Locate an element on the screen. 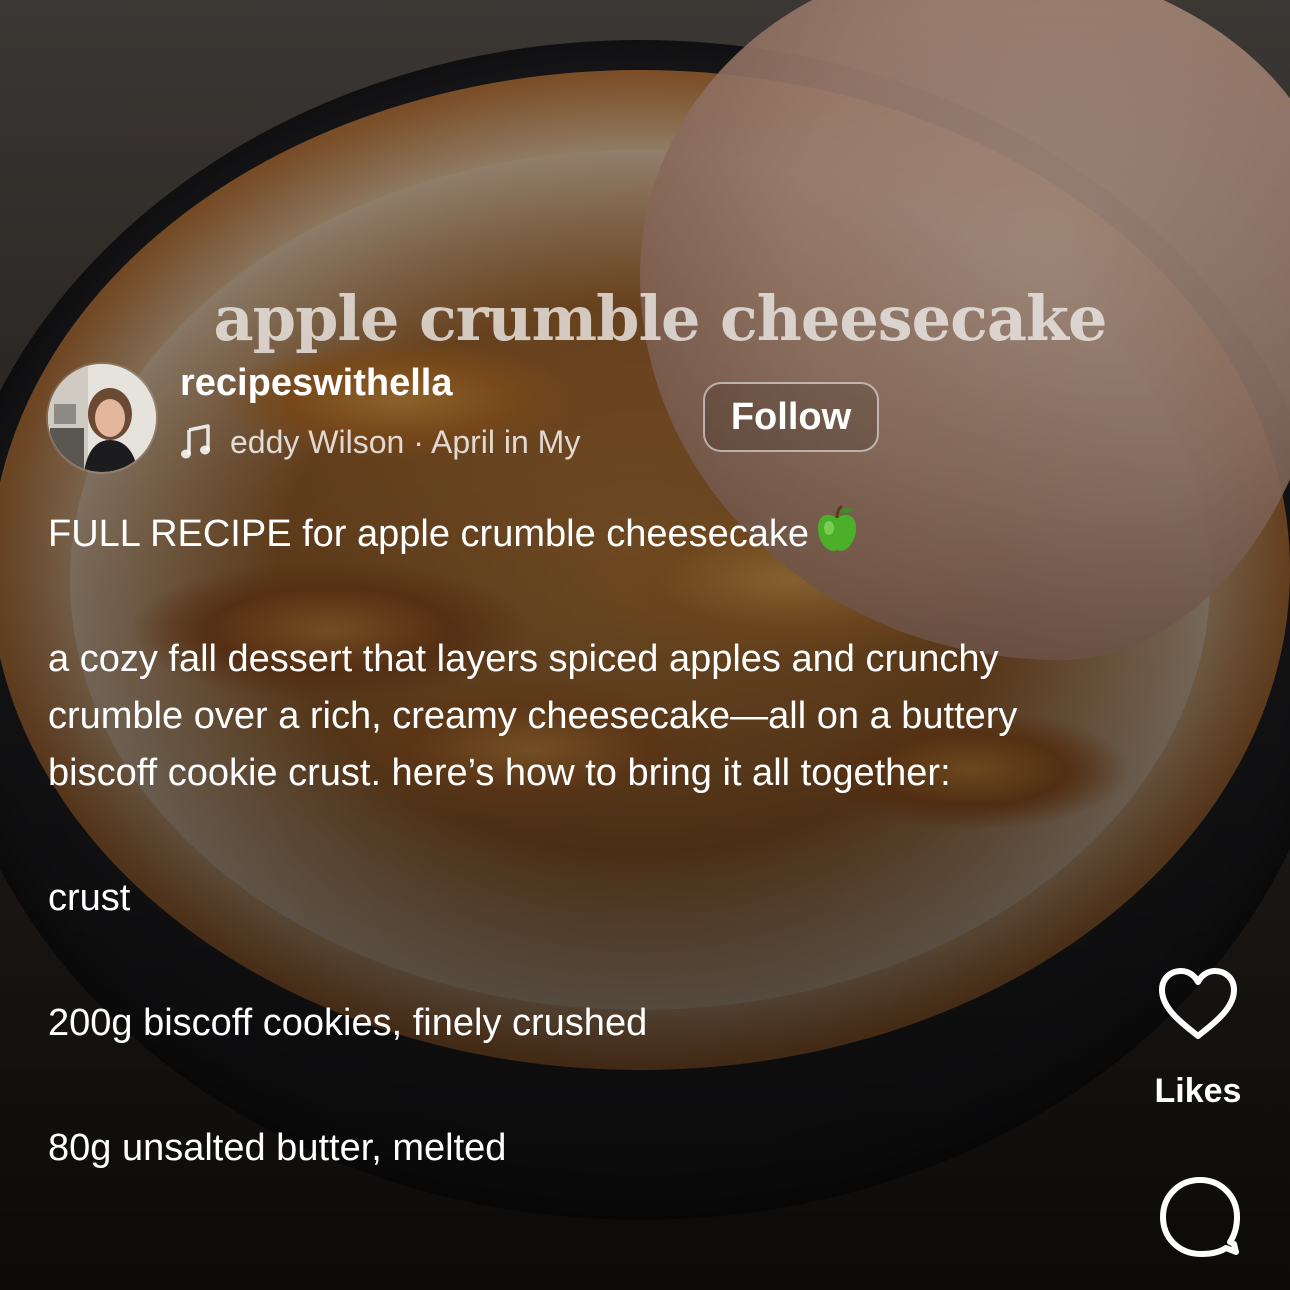  audio-track: eddy Wilson · April in My is located at coordinates (420, 442).